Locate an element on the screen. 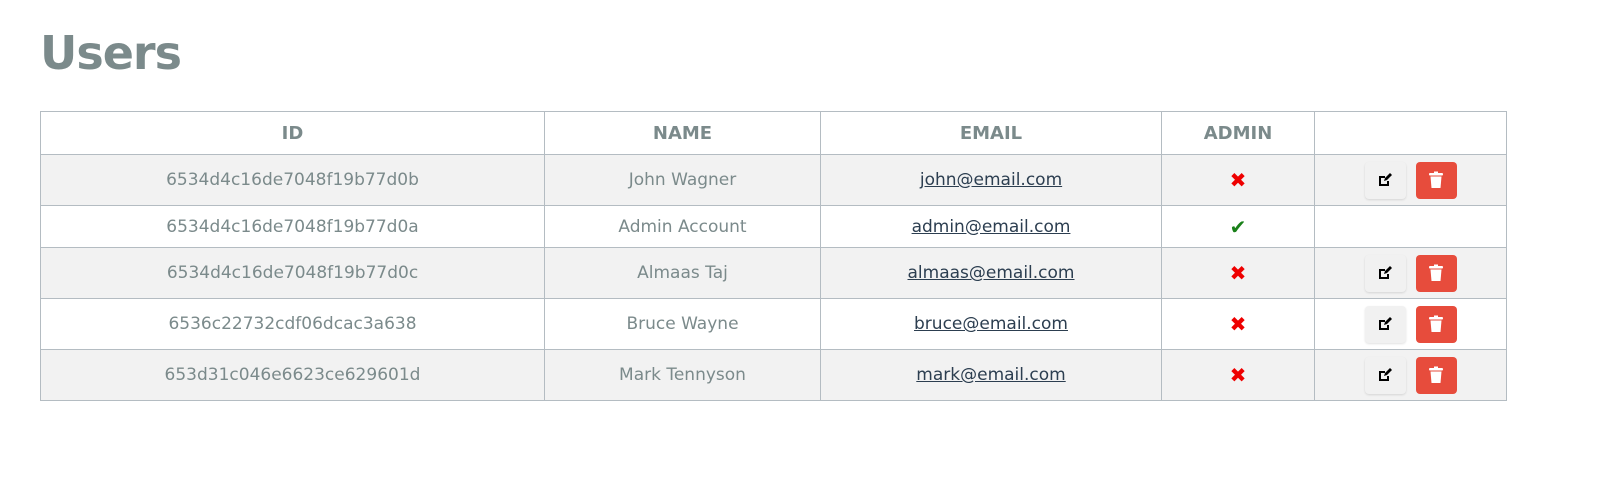 This screenshot has height=483, width=1611. user-name: Bruce Wayne is located at coordinates (682, 324).